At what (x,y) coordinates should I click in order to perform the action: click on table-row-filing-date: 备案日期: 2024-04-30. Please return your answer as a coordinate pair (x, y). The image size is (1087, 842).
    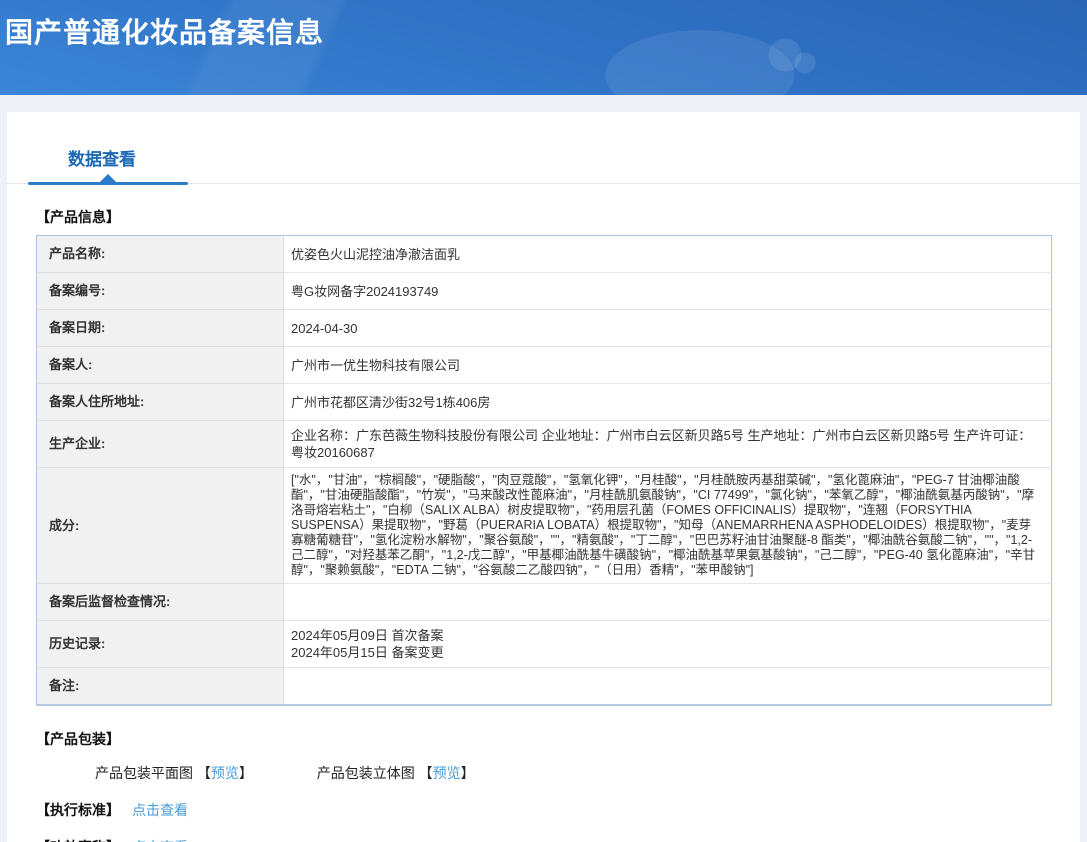
    Looking at the image, I should click on (544, 328).